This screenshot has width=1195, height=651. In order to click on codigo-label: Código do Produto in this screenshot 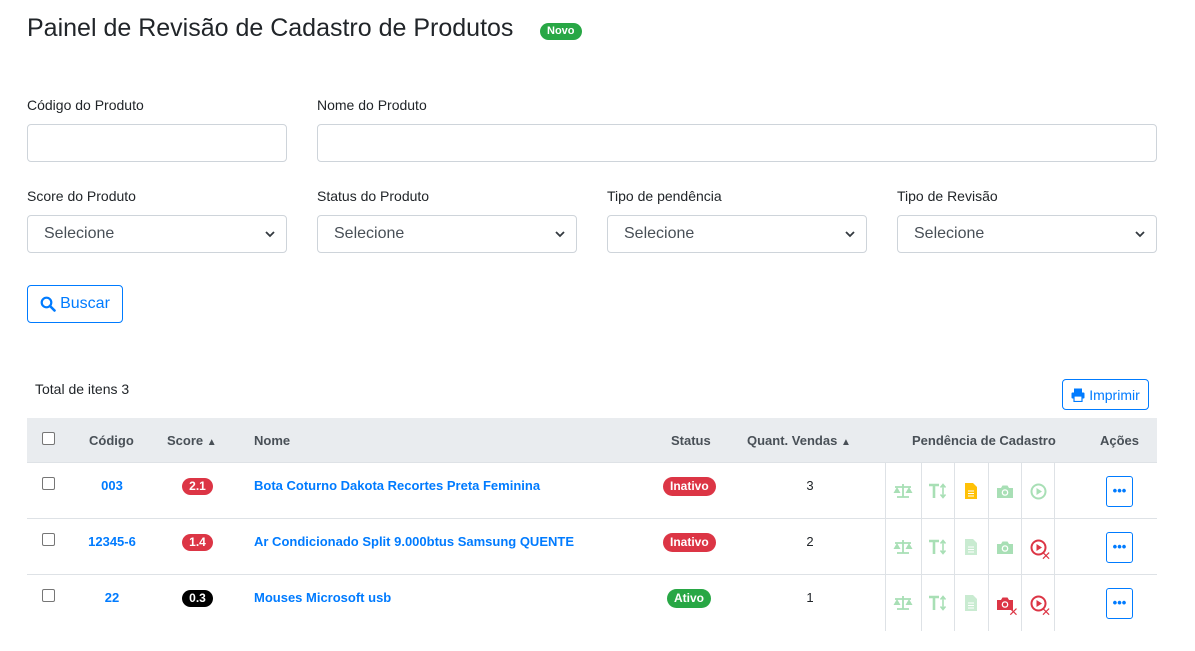, I will do `click(85, 105)`.